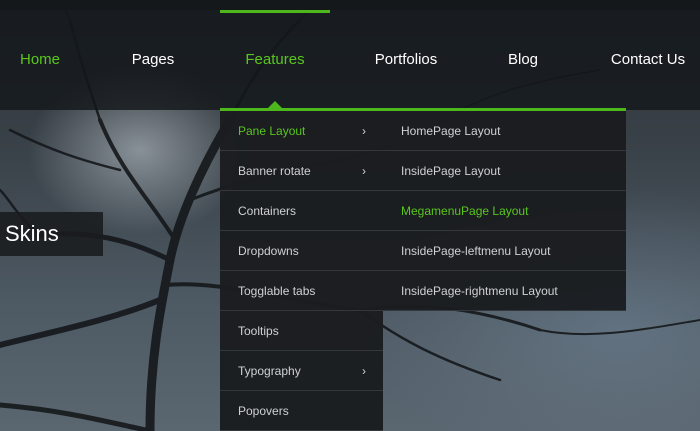 The height and width of the screenshot is (431, 700). I want to click on nav-item-label: Features, so click(275, 59).